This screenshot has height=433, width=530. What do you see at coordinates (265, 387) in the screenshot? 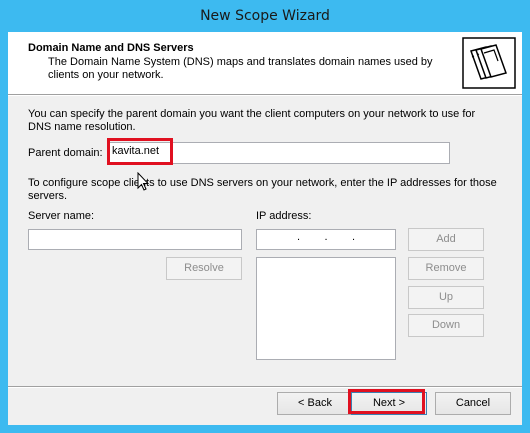
I see `footer-divider` at bounding box center [265, 387].